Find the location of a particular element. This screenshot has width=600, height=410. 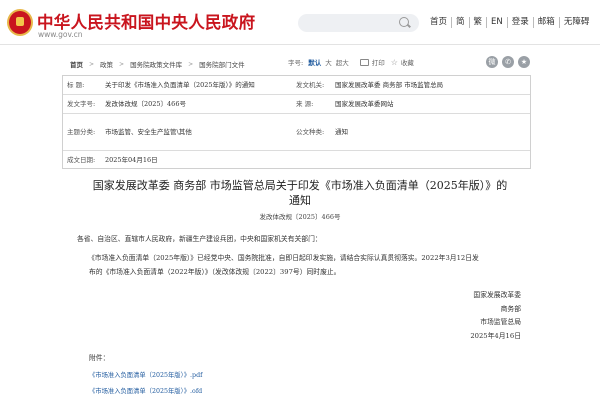

top-nav: 首页 简 繁 EN 登录 邮箱 无障碍 is located at coordinates (509, 22).